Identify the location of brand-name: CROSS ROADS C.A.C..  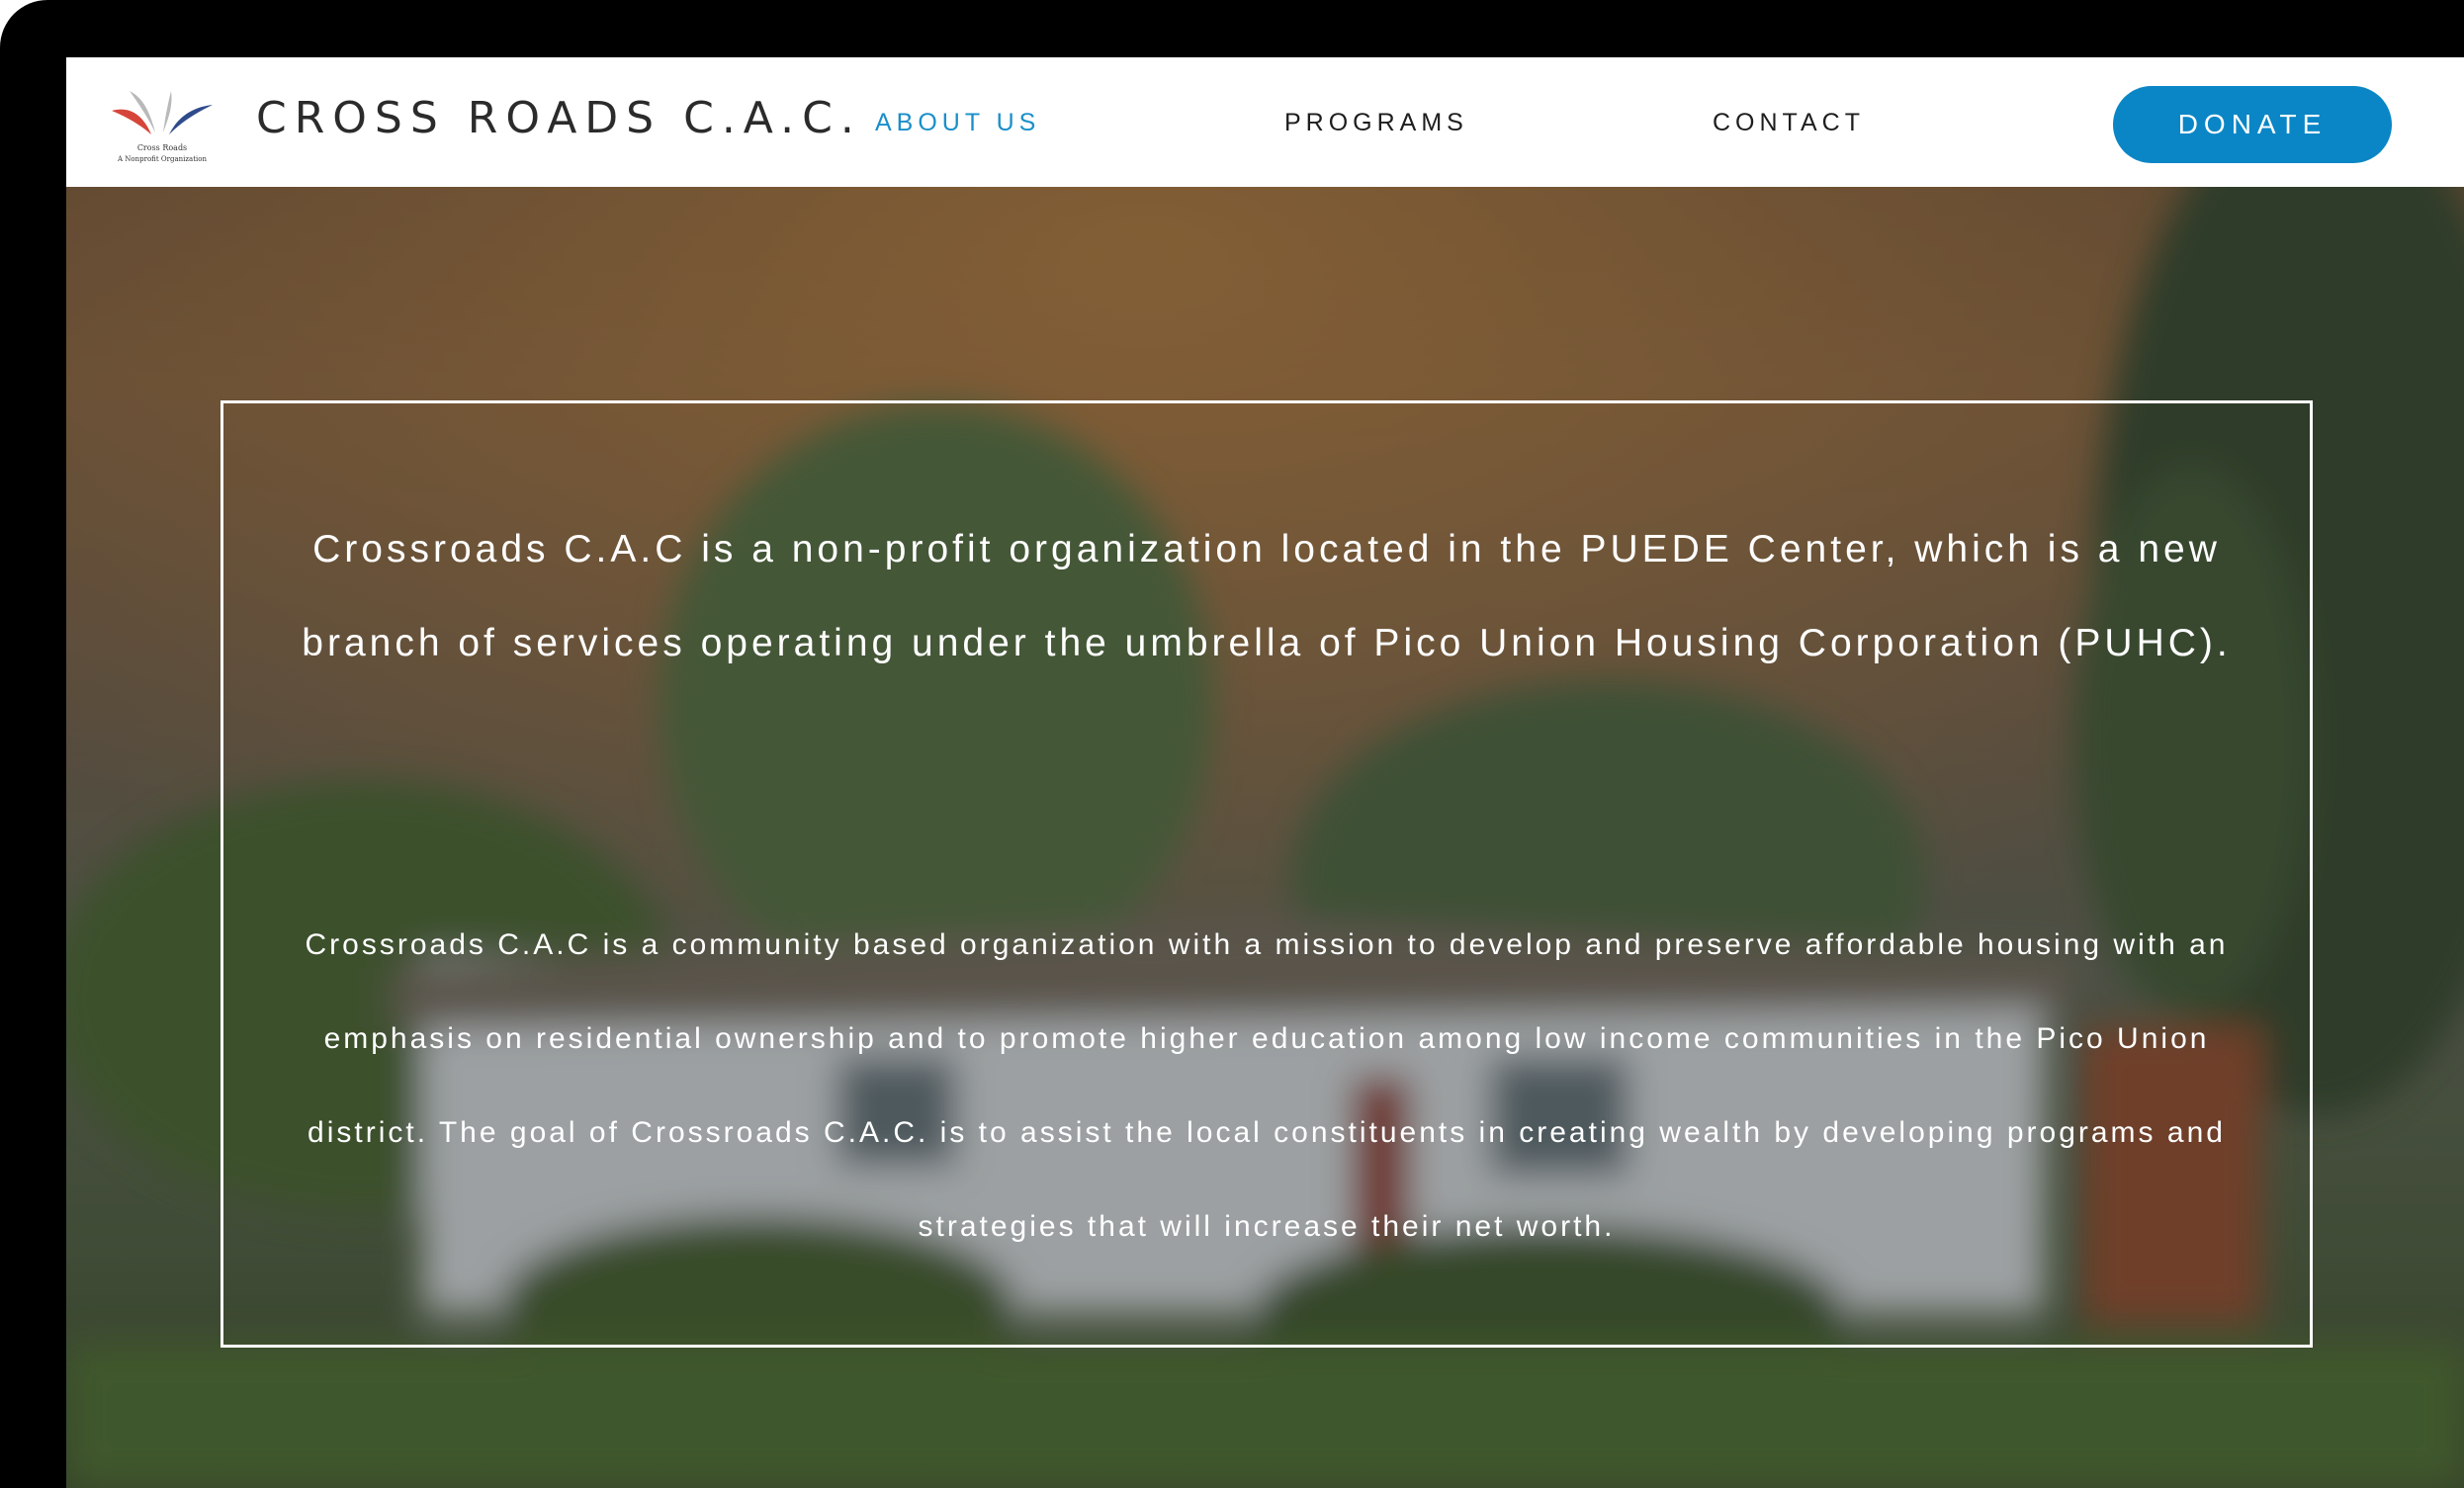
(559, 118).